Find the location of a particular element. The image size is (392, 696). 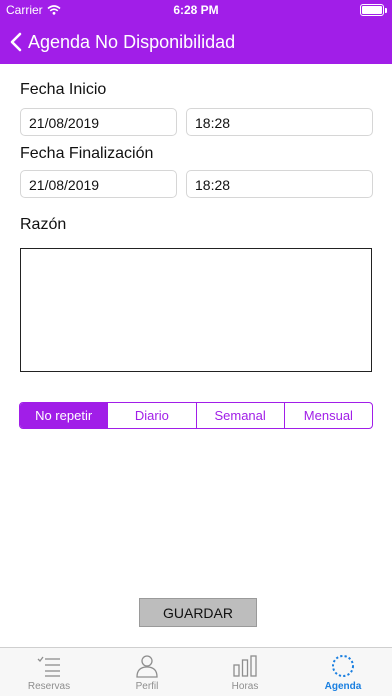

dotted-circle-icon is located at coordinates (343, 666).